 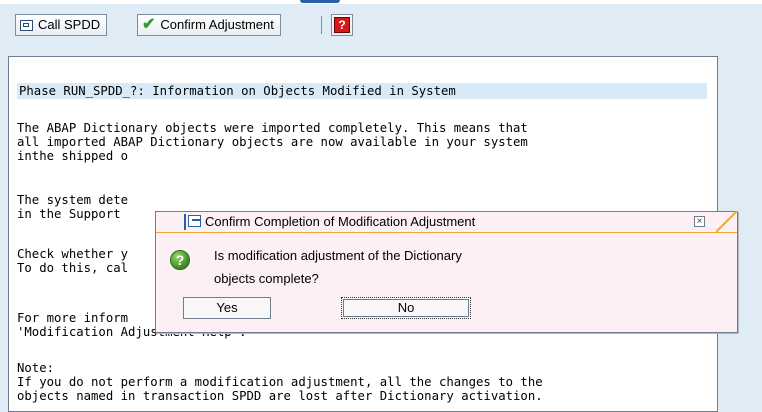 I want to click on doc-line: To do this, cal, so click(x=73, y=268).